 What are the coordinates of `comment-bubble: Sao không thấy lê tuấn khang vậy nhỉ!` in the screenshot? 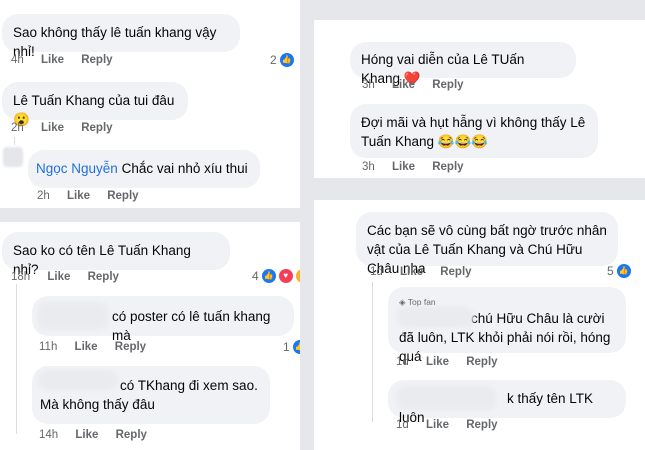 It's located at (121, 36).